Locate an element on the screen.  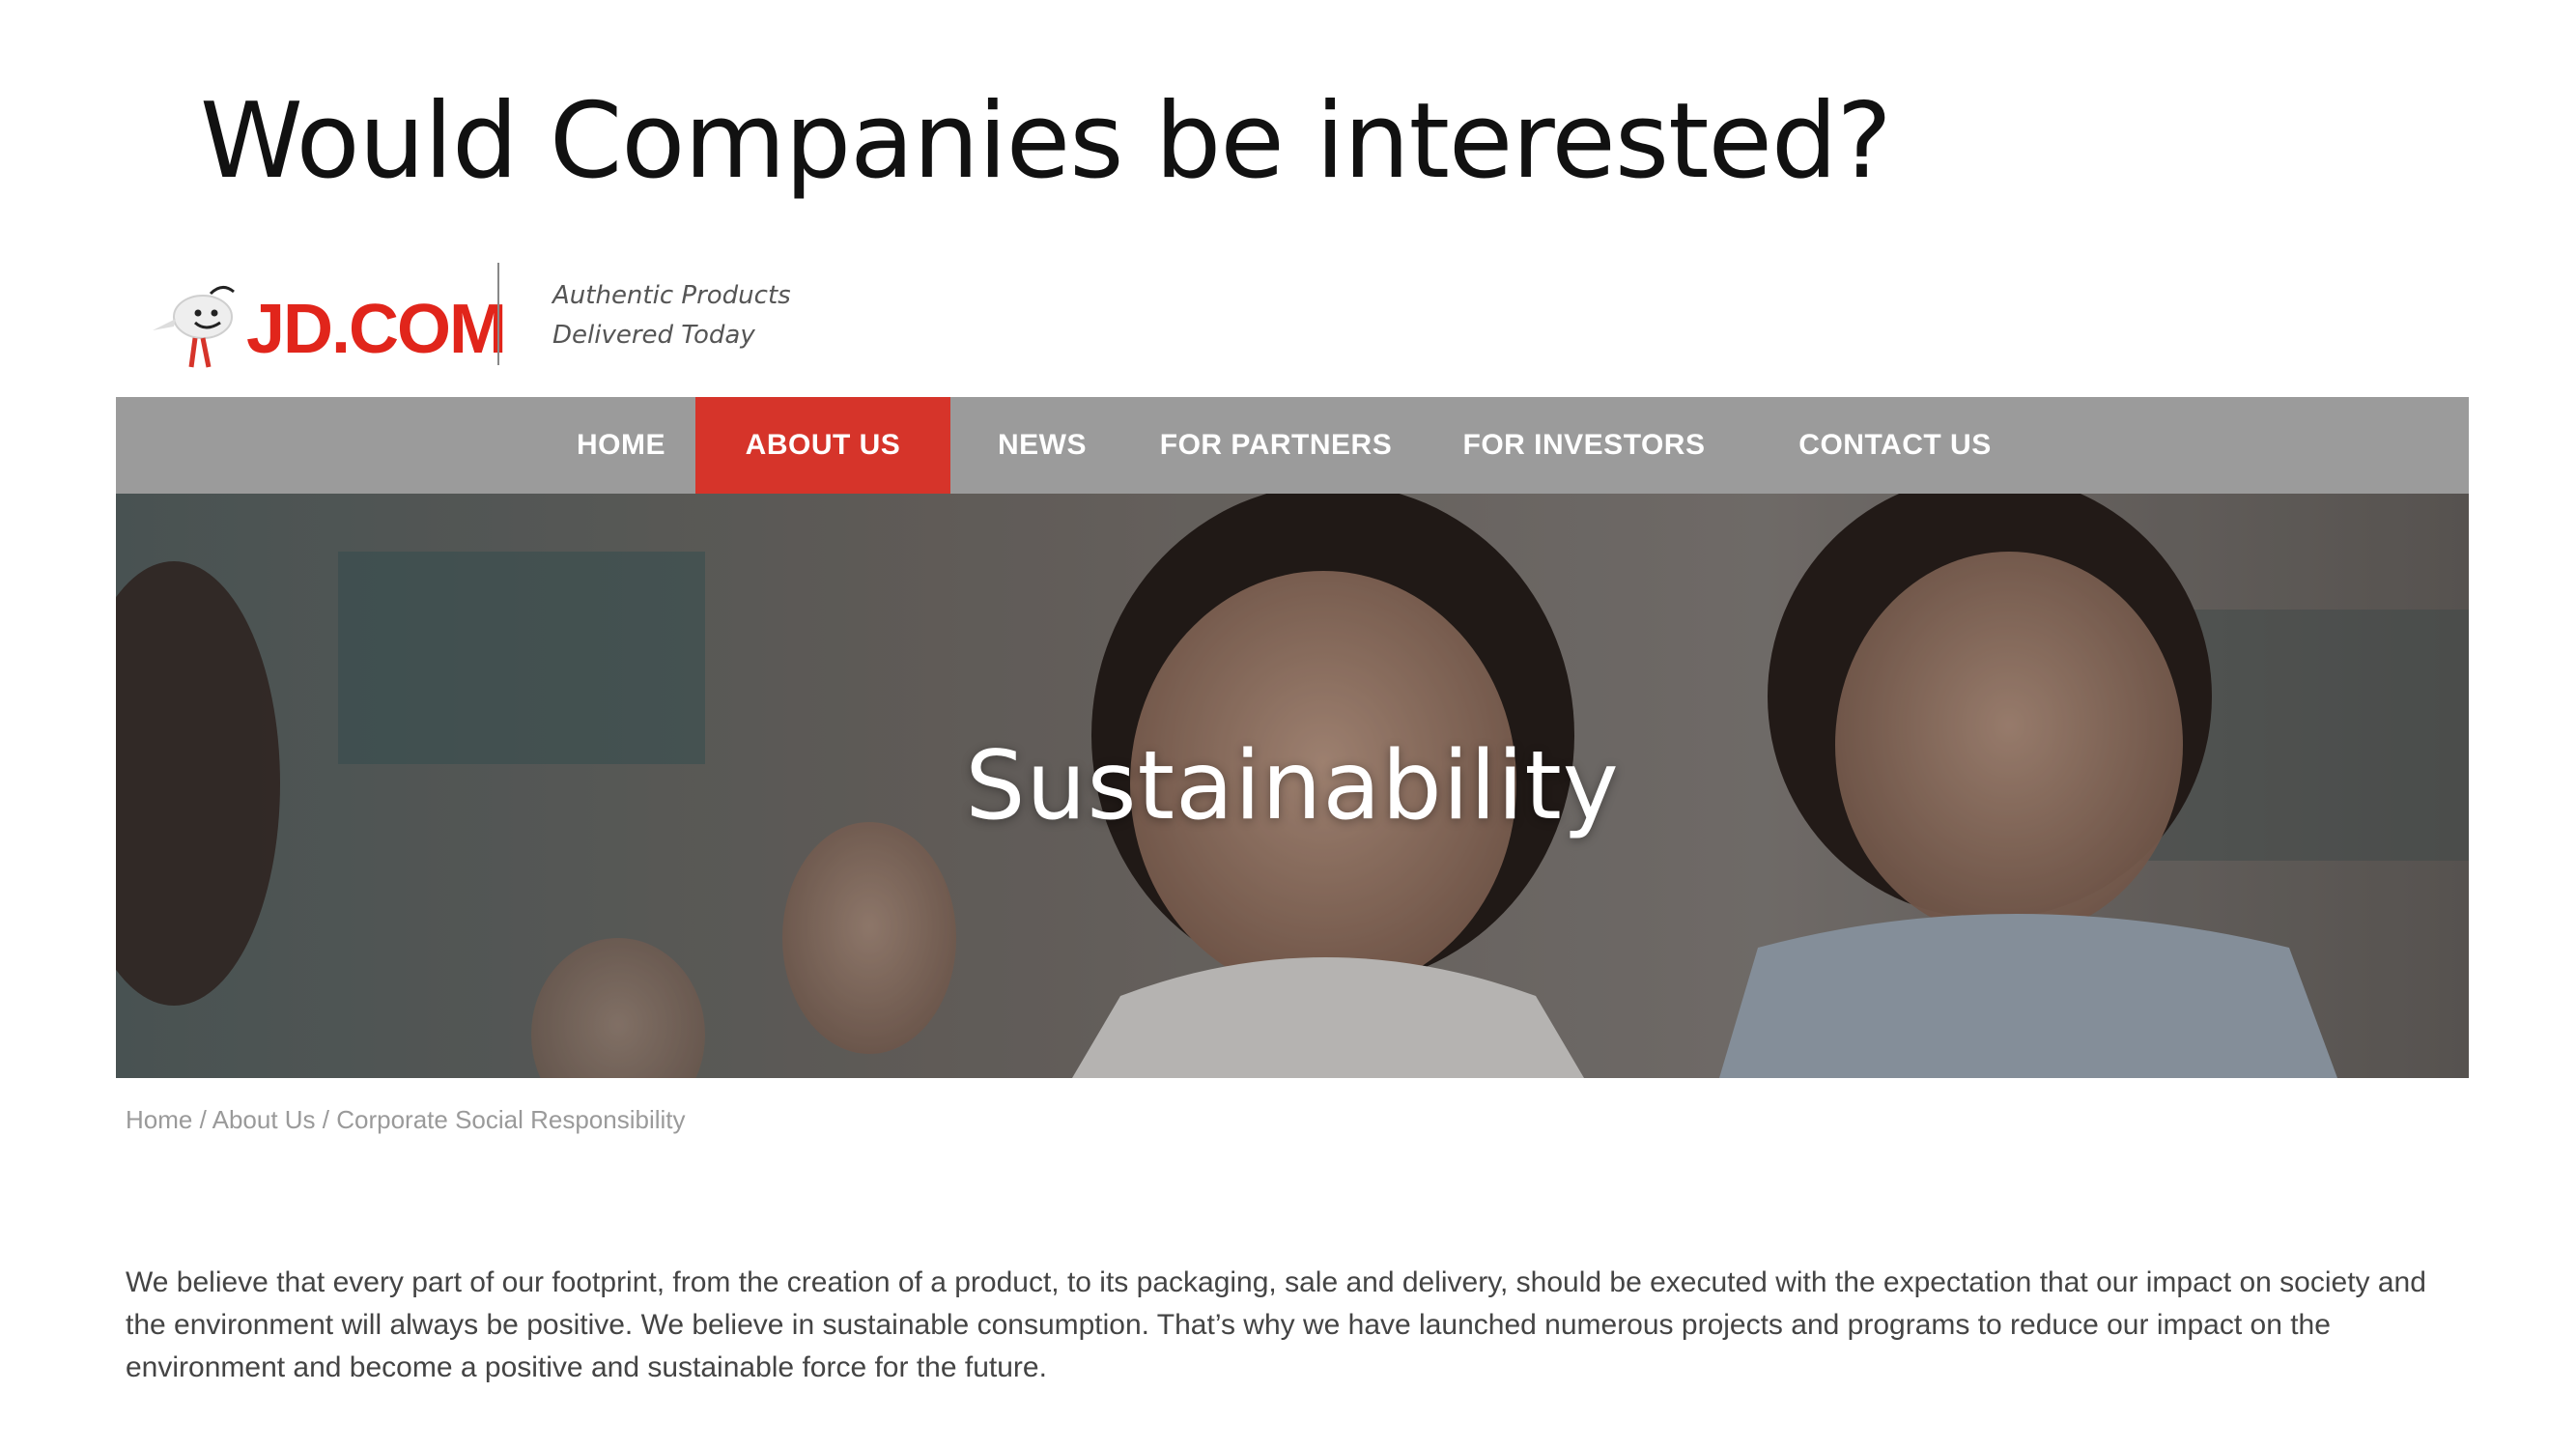
nav-about-us: ABOUT US is located at coordinates (822, 445).